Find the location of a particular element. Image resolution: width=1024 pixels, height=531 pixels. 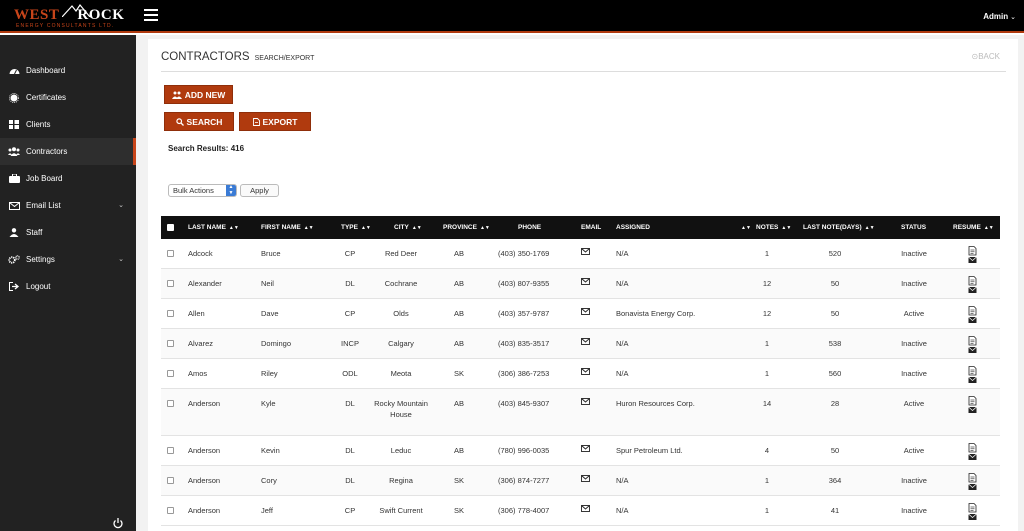

export-label: EXPORT is located at coordinates (280, 121).